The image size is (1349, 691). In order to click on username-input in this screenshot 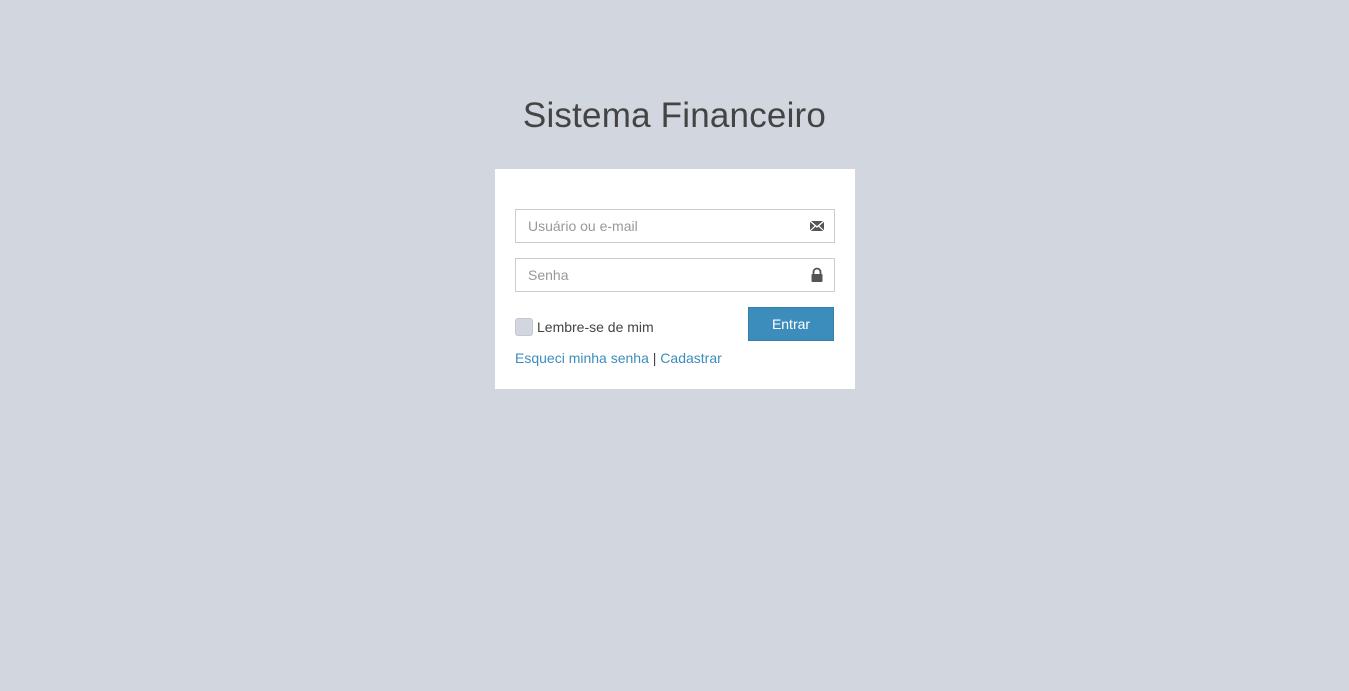, I will do `click(675, 226)`.